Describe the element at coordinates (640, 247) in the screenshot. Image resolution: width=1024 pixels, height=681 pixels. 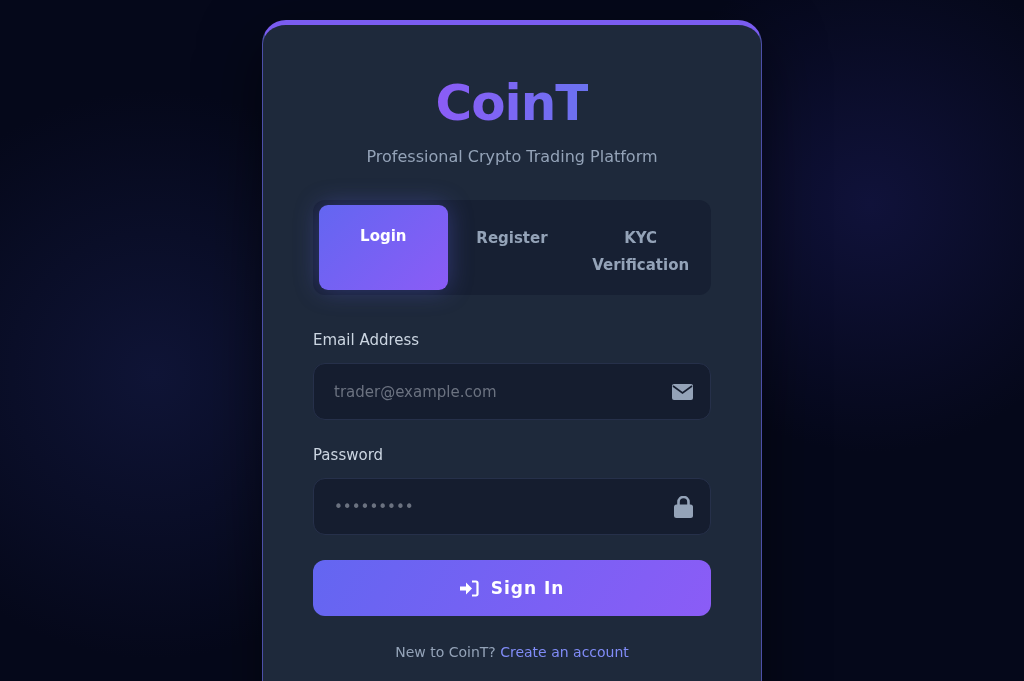
I see `tab: KYC Verification` at that location.